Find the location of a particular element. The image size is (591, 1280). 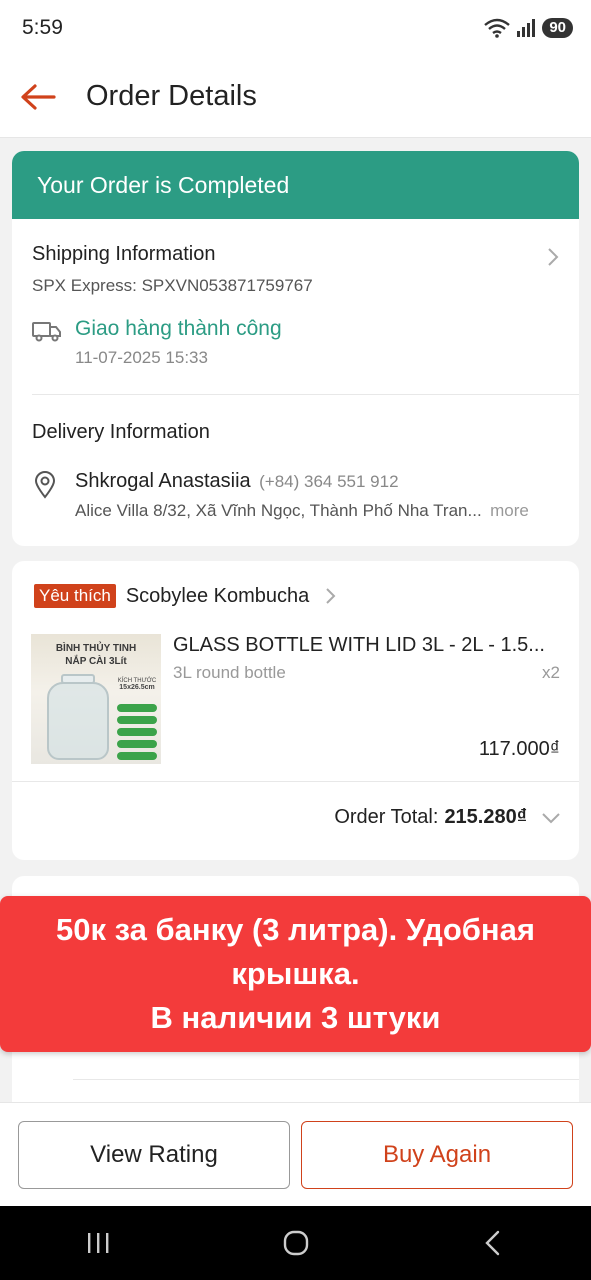

shop-row: Yêu thích Scobylee Kombucha is located at coordinates (185, 596).